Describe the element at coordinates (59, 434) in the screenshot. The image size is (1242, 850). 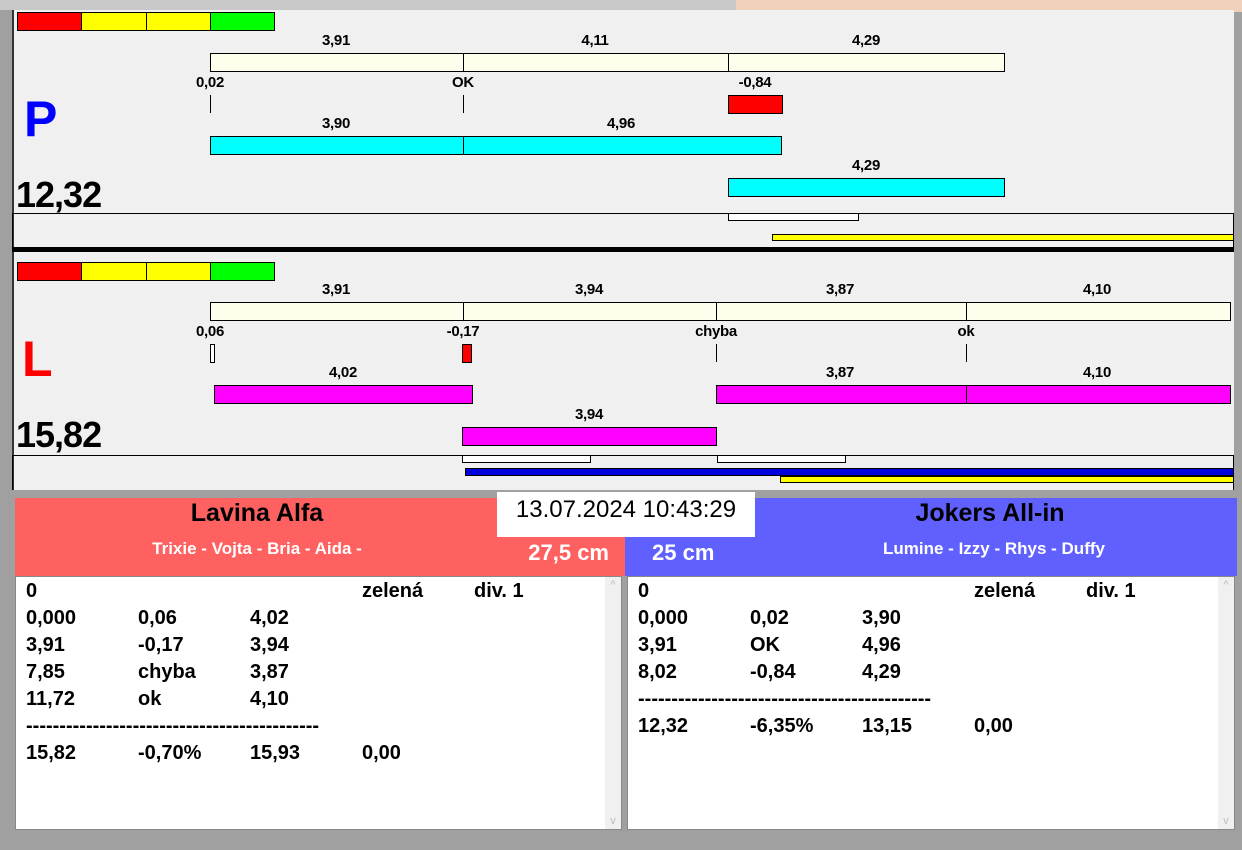
I see `lane-total: 15,82` at that location.